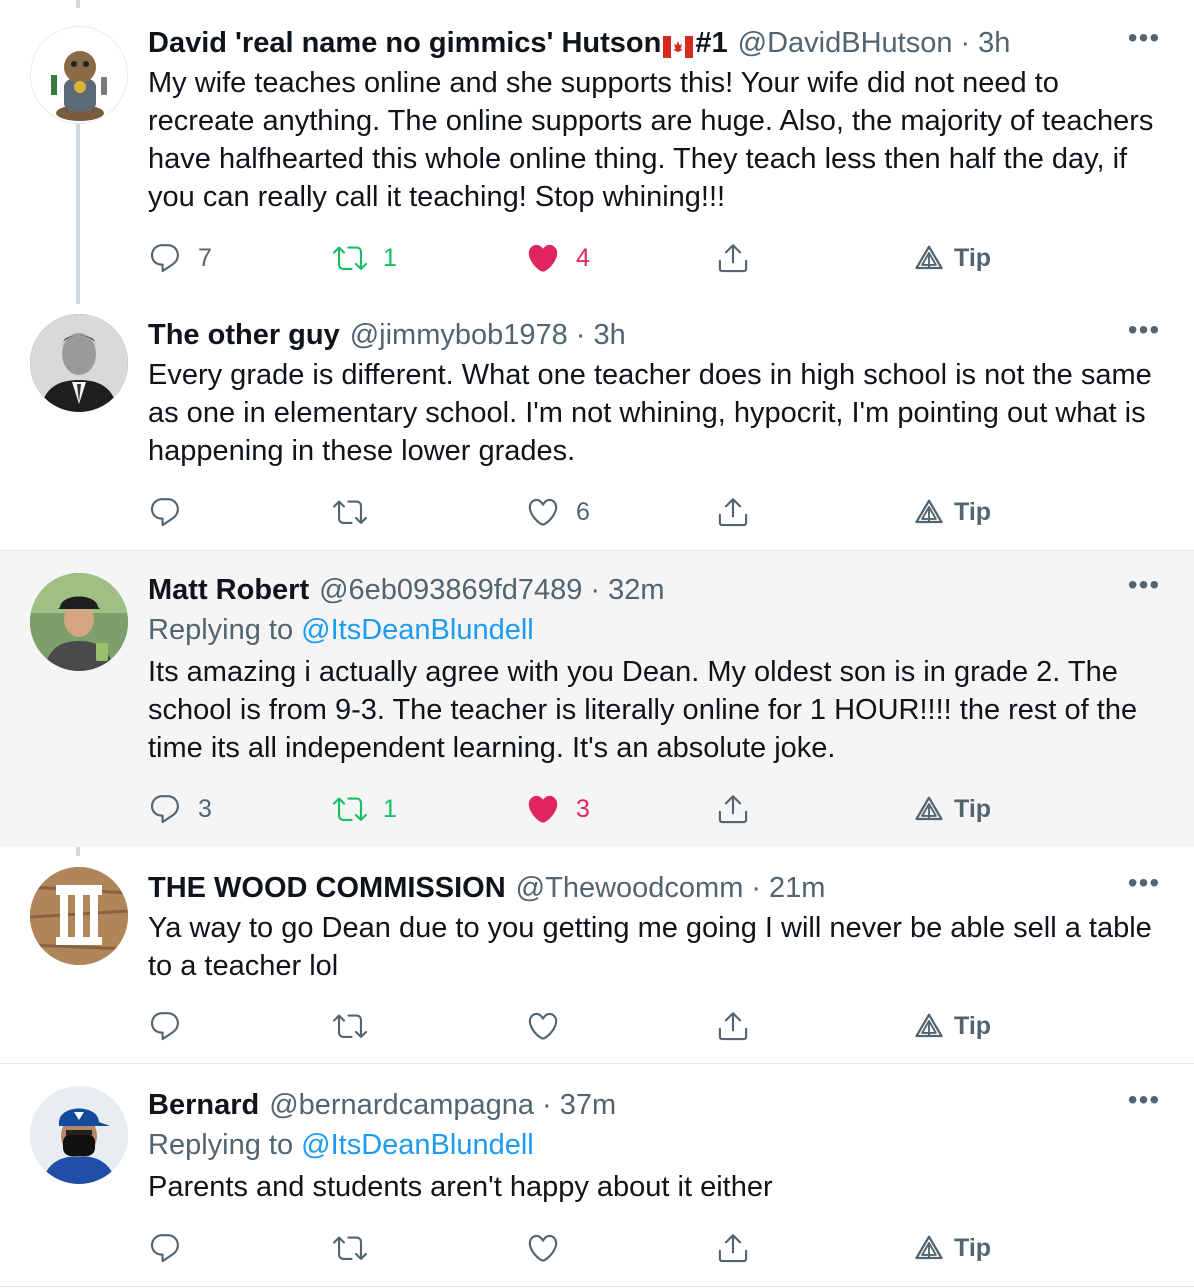 The image size is (1194, 1288). What do you see at coordinates (845, 43) in the screenshot?
I see `author-handle: @DavidBHutson` at bounding box center [845, 43].